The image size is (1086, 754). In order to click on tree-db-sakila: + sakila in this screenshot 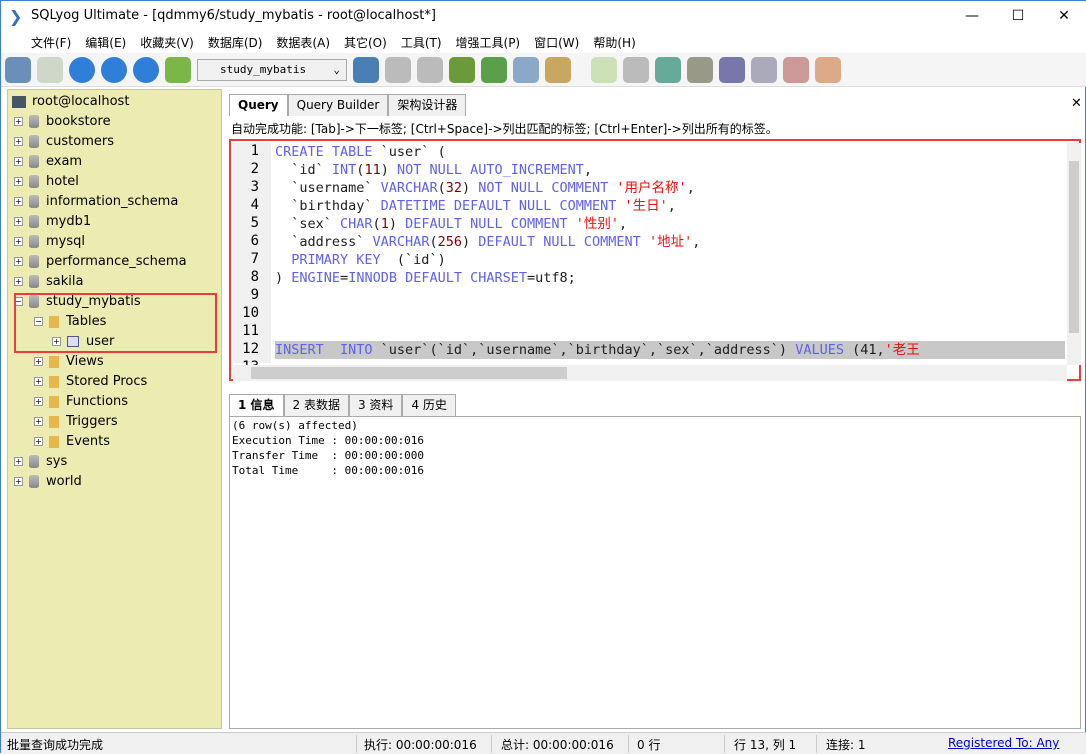, I will do `click(48, 282)`.